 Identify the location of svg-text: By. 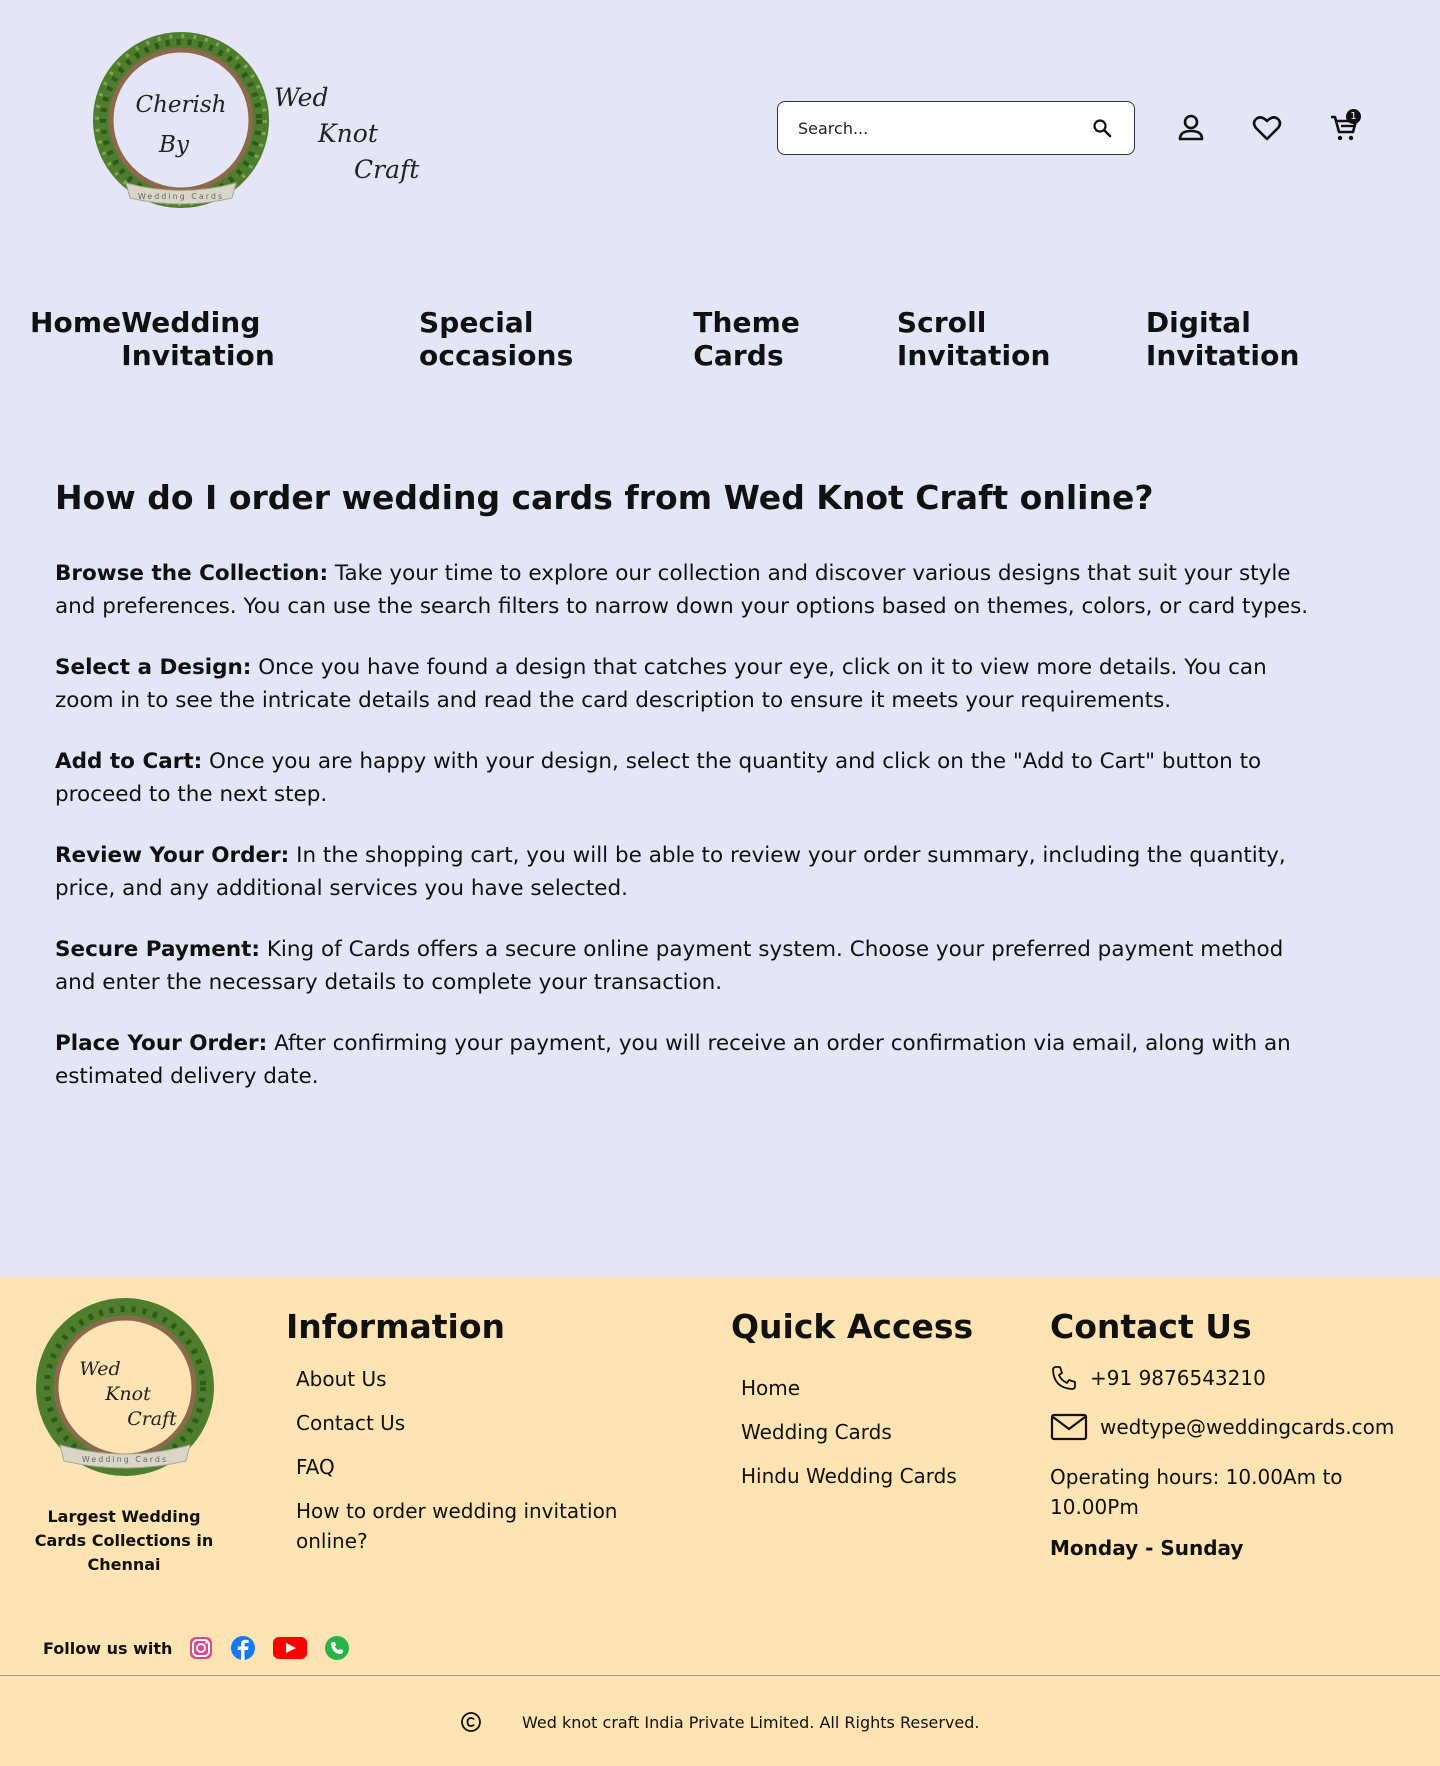
(174, 145).